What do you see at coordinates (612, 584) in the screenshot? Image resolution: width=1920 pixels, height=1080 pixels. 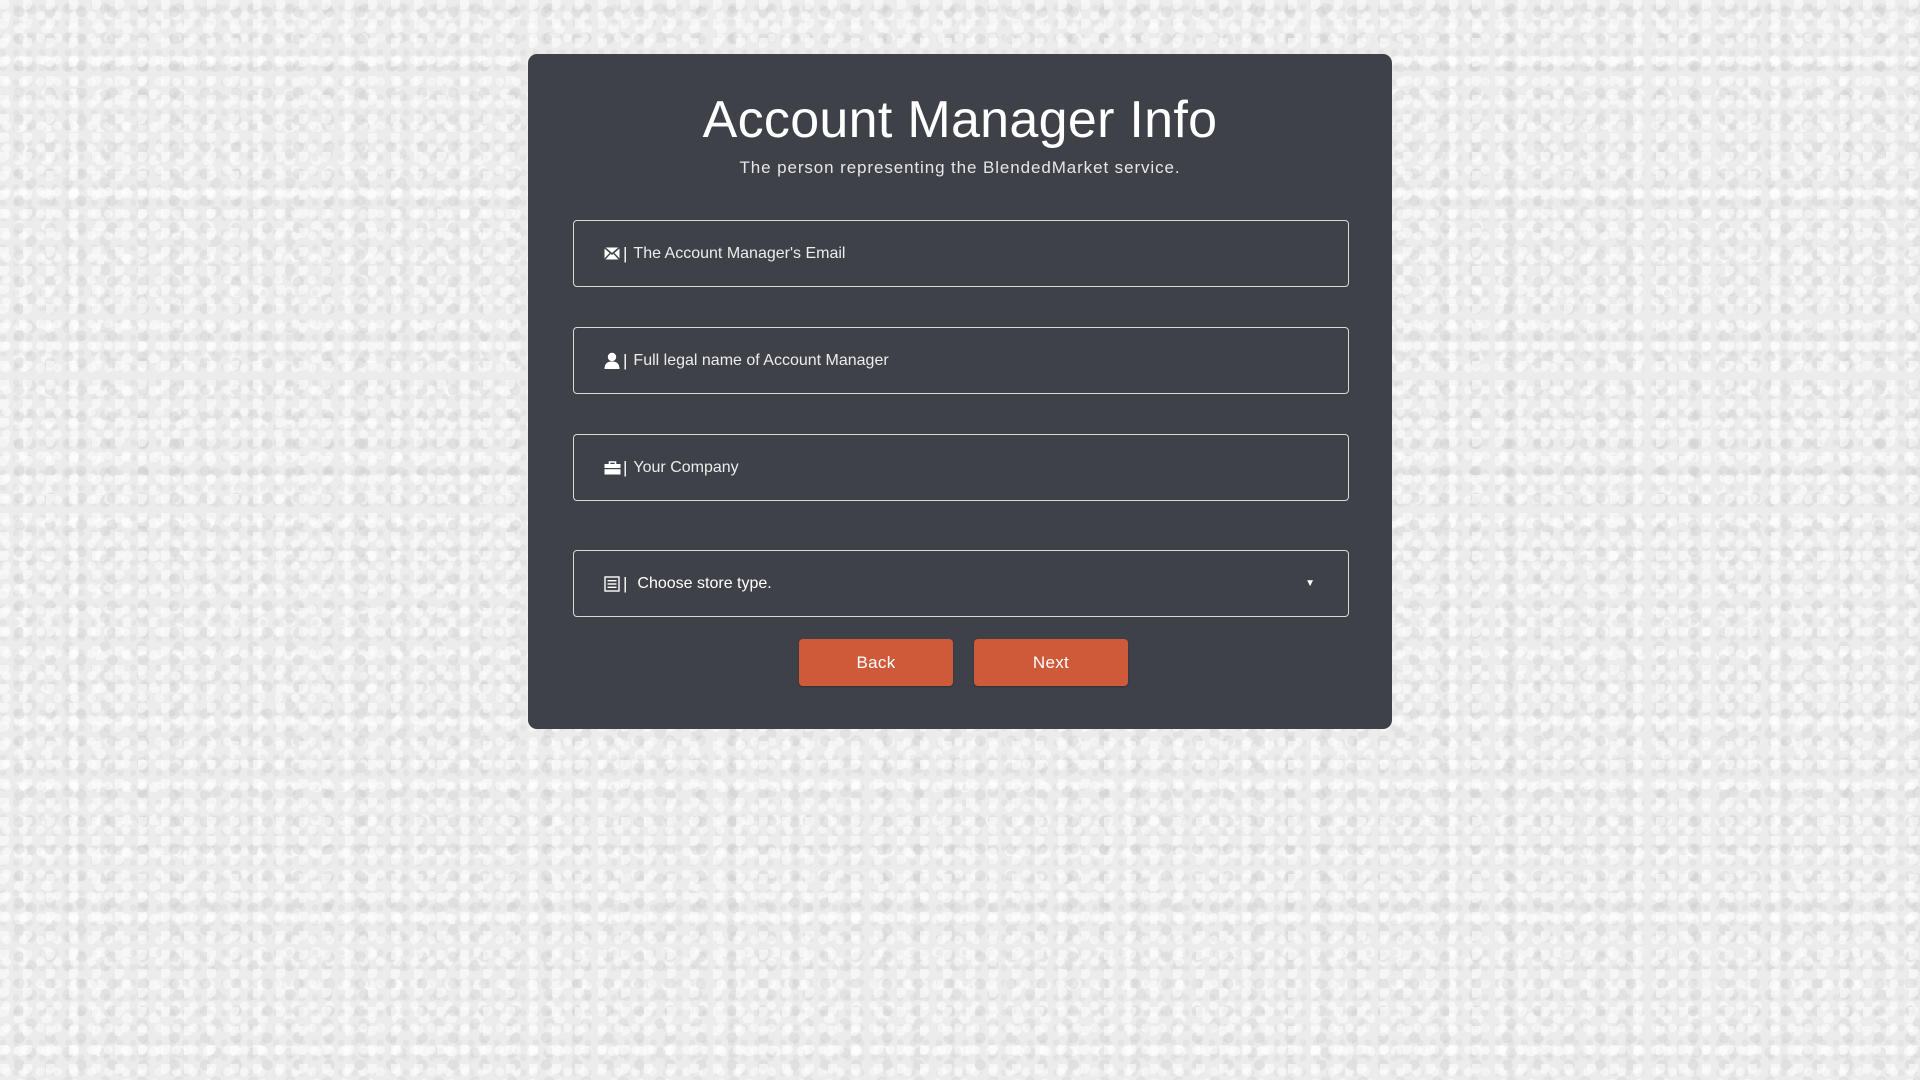 I see `list-icon` at bounding box center [612, 584].